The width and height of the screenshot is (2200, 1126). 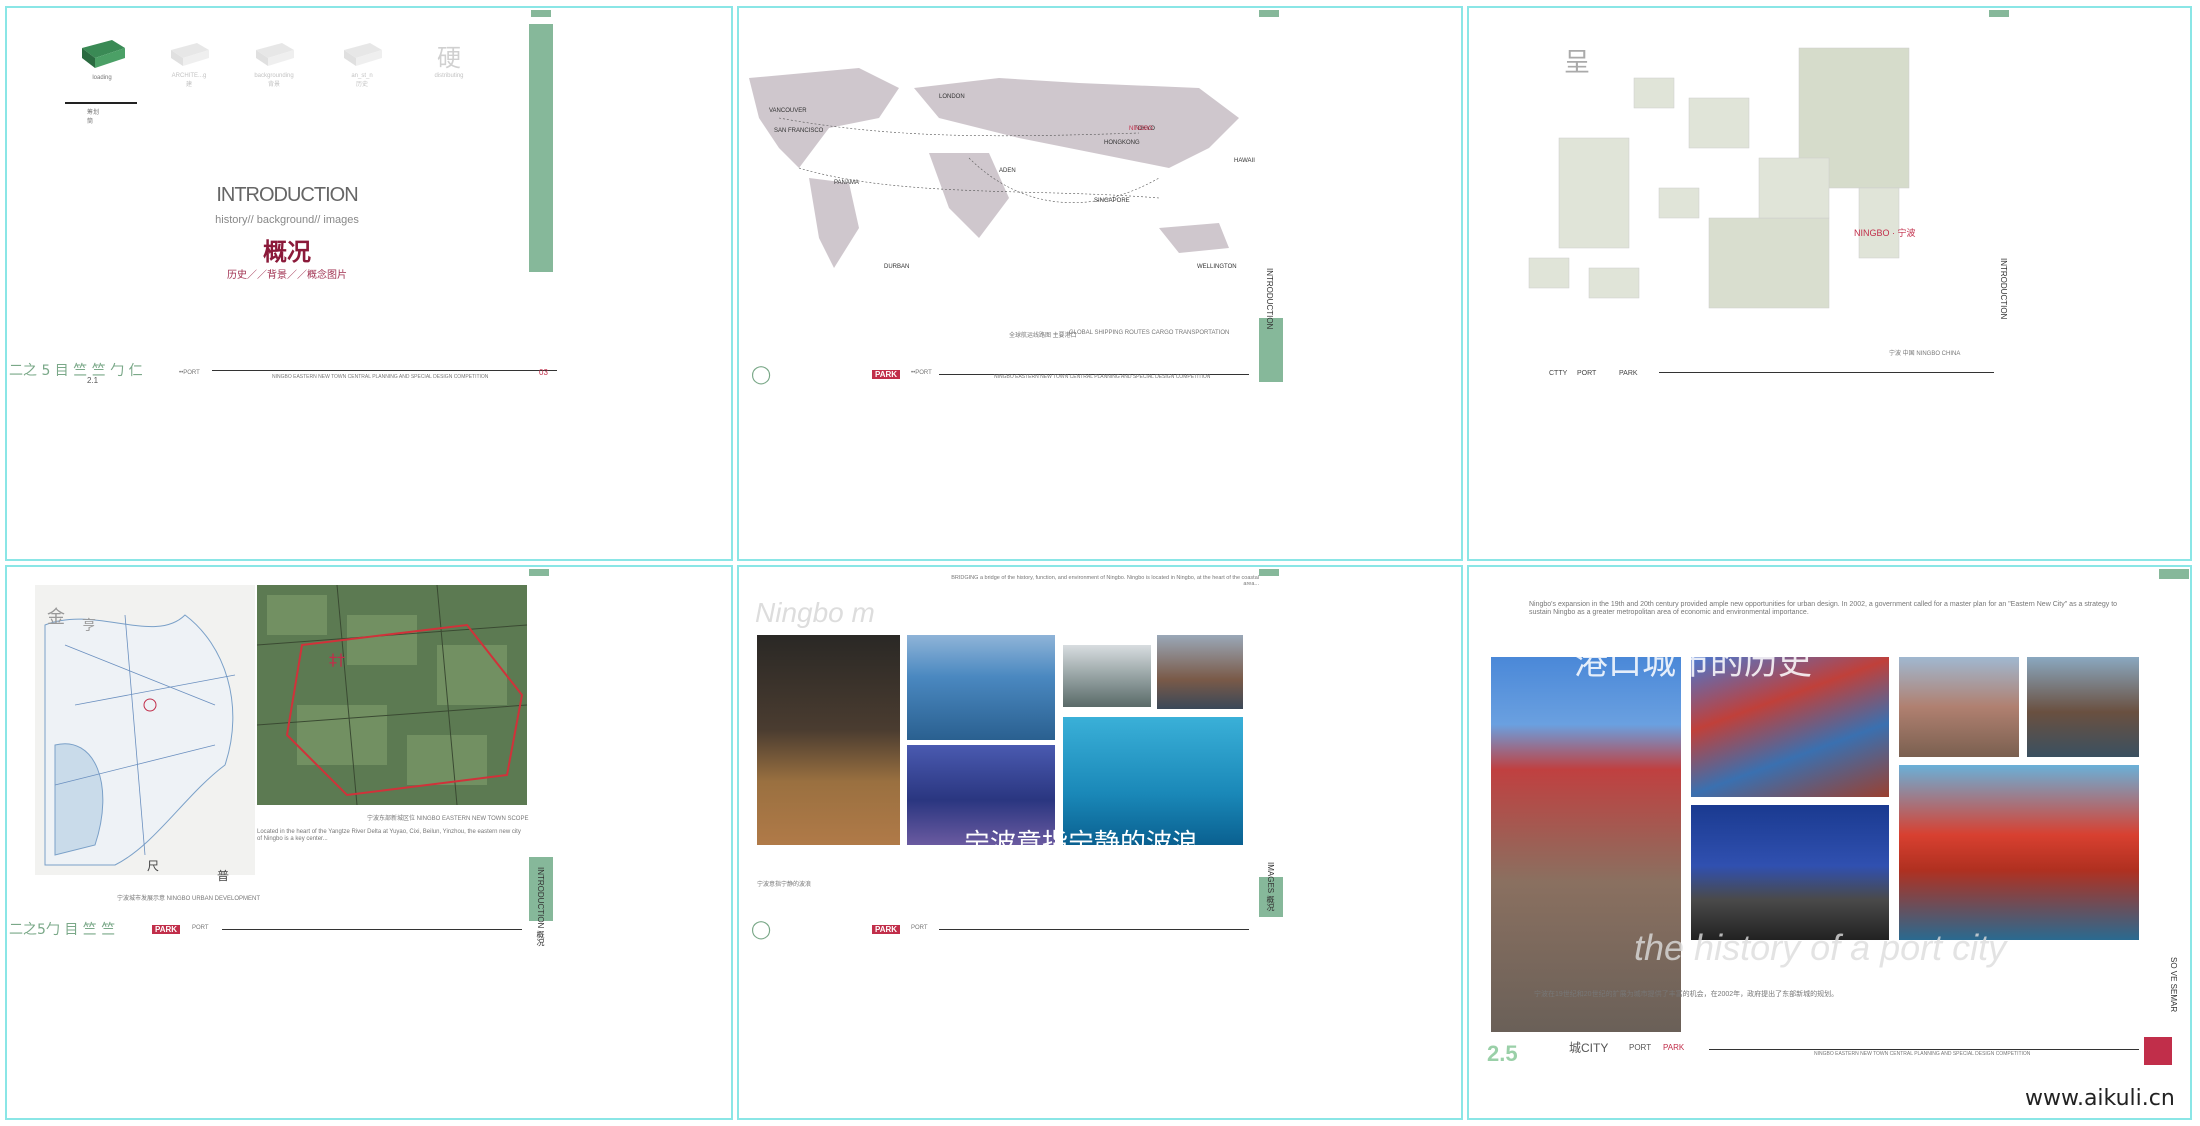 I want to click on footer-number: 2.5, so click(x=1502, y=1053).